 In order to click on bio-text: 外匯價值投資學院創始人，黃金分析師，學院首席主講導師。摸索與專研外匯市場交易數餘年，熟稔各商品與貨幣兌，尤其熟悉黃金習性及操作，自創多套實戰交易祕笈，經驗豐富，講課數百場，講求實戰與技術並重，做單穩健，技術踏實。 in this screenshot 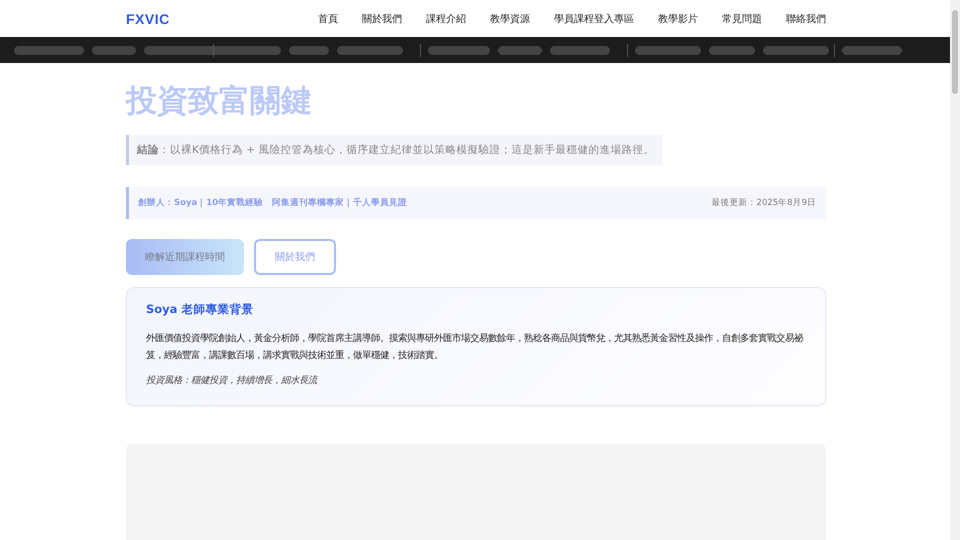, I will do `click(475, 347)`.